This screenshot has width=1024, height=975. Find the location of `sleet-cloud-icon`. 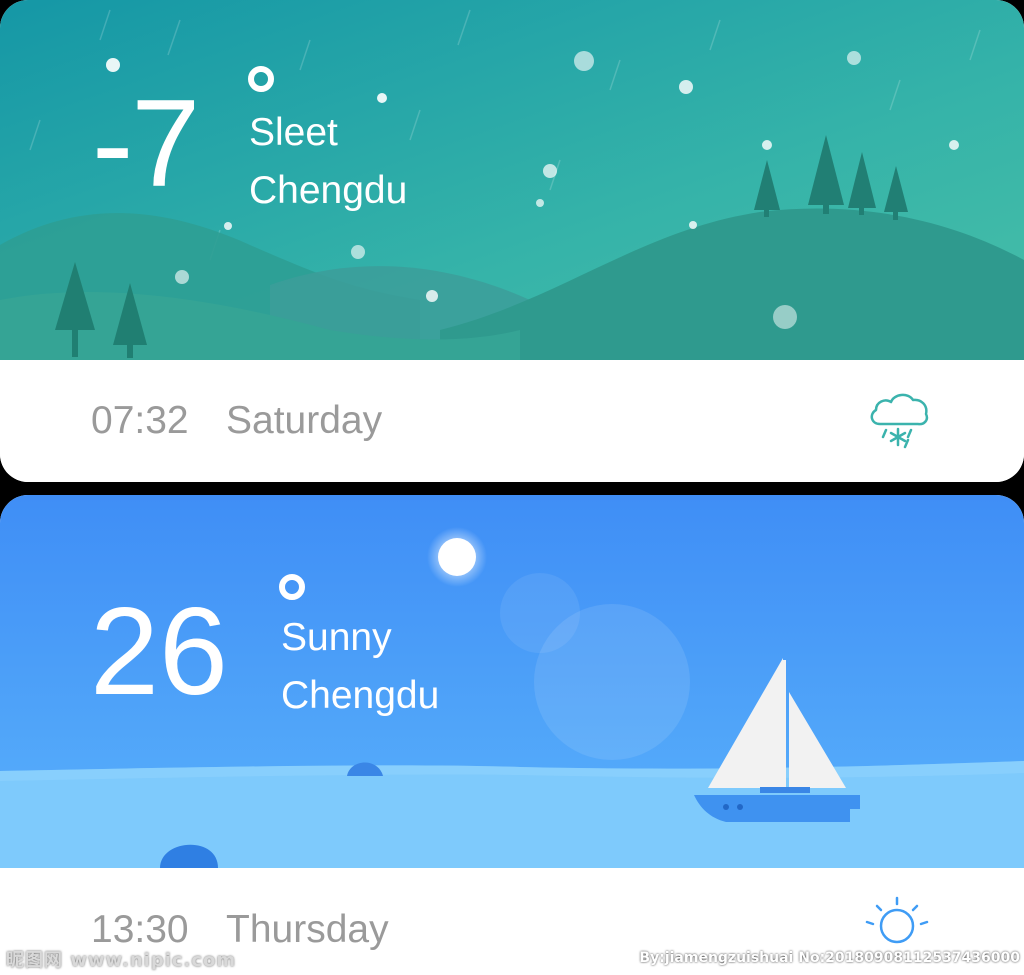

sleet-cloud-icon is located at coordinates (899, 421).